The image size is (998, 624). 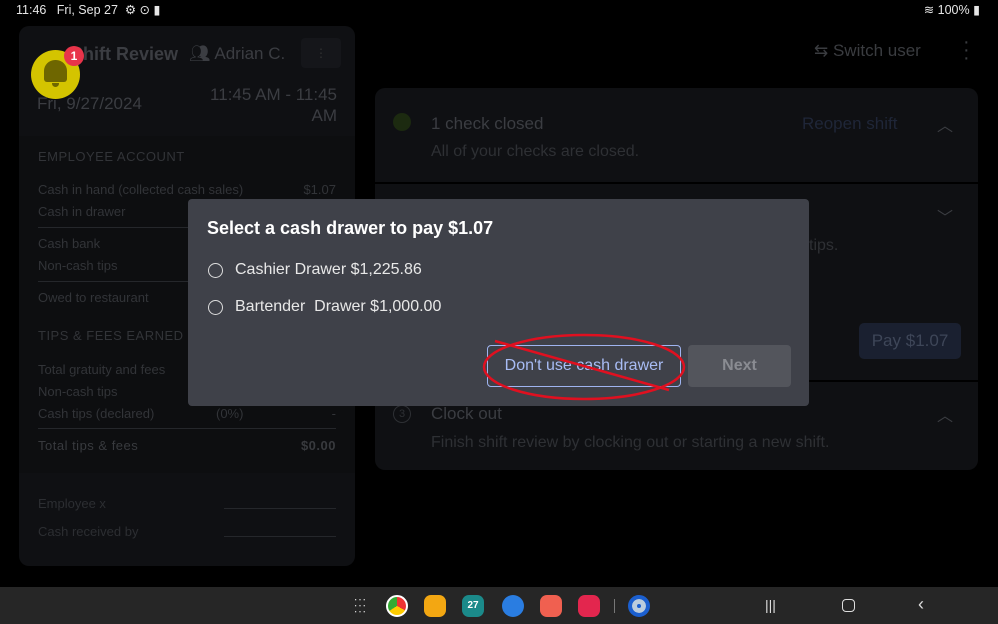 I want to click on next-button: Next, so click(x=739, y=366).